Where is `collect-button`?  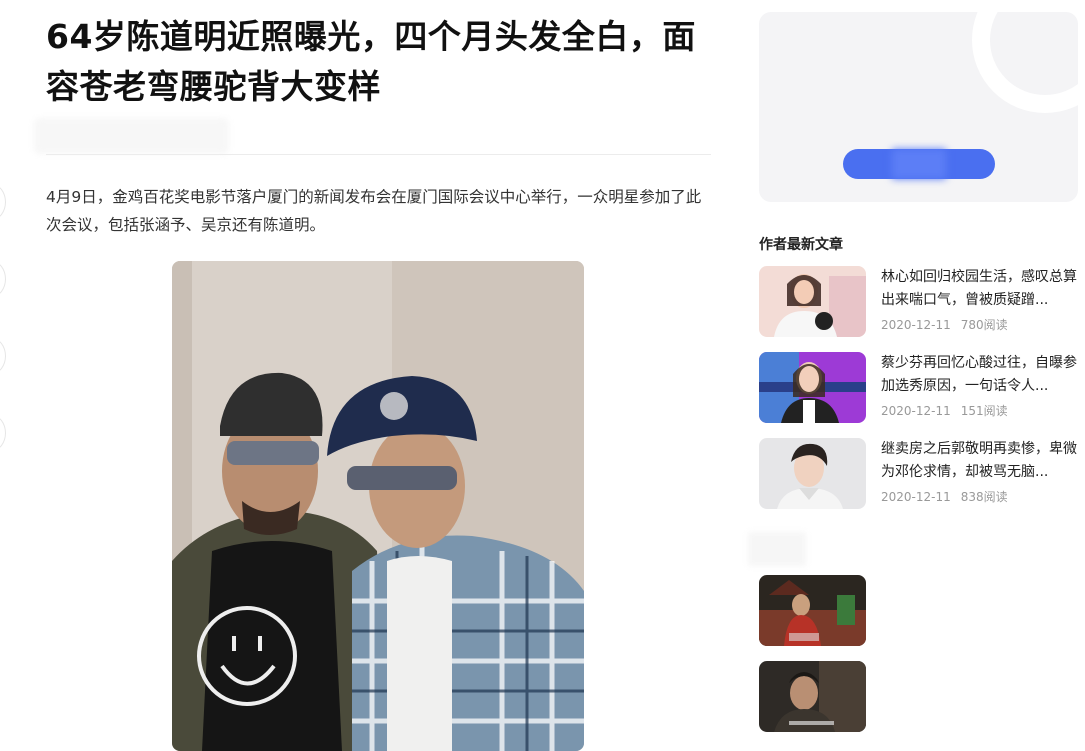 collect-button is located at coordinates (3, 433).